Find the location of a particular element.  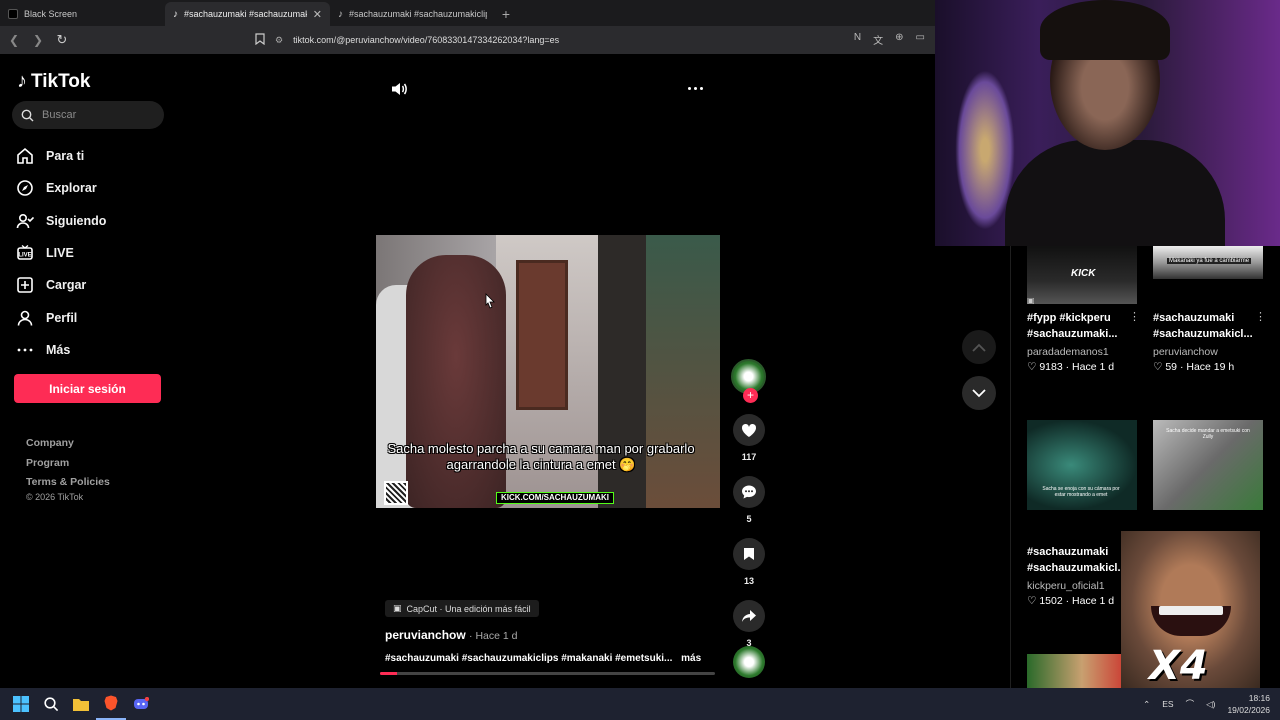

brand-name: TikTok is located at coordinates (61, 81).